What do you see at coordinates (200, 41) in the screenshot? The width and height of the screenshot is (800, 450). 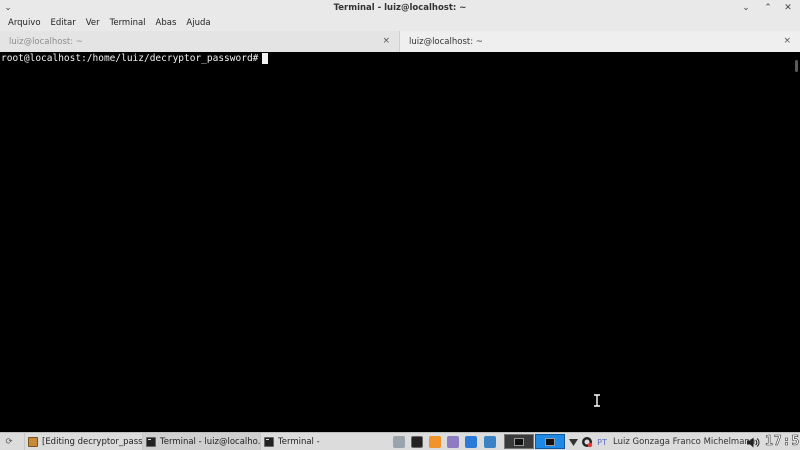 I see `tab-terminal-1: luiz@localhost: ~ ×` at bounding box center [200, 41].